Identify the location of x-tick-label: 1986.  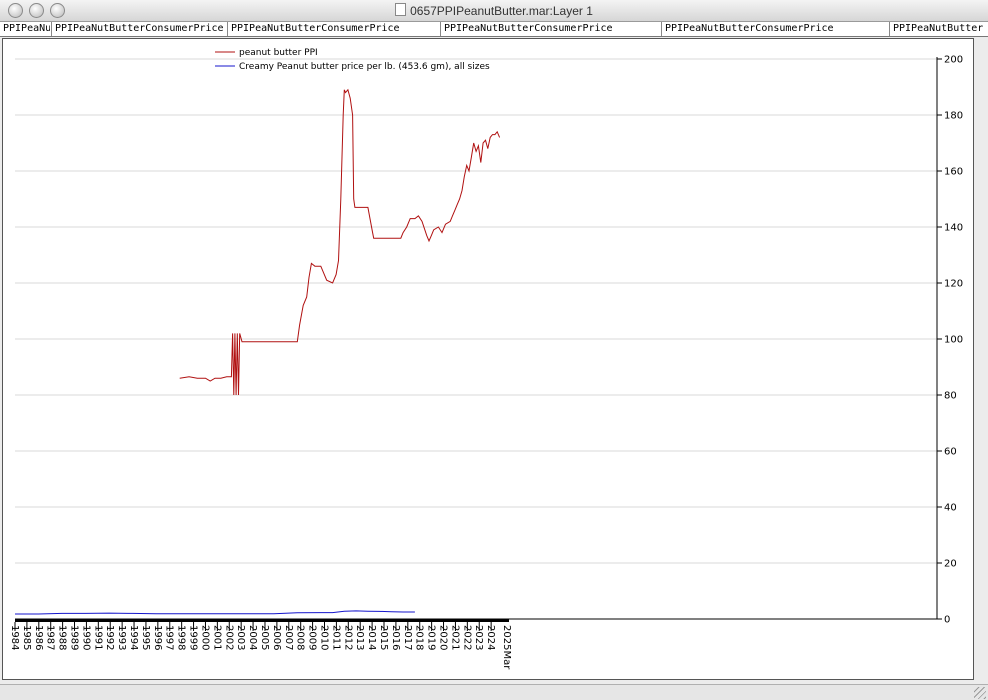
(38, 637).